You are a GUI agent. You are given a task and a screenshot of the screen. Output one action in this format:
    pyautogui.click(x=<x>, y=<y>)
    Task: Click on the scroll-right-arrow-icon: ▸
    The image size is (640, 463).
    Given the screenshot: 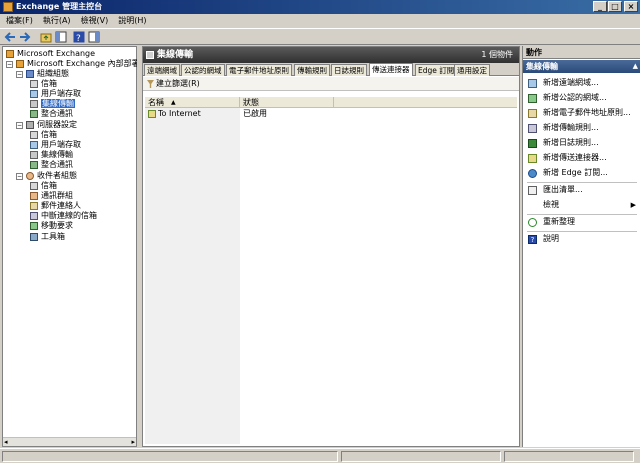 What is the action you would take?
    pyautogui.click(x=133, y=442)
    